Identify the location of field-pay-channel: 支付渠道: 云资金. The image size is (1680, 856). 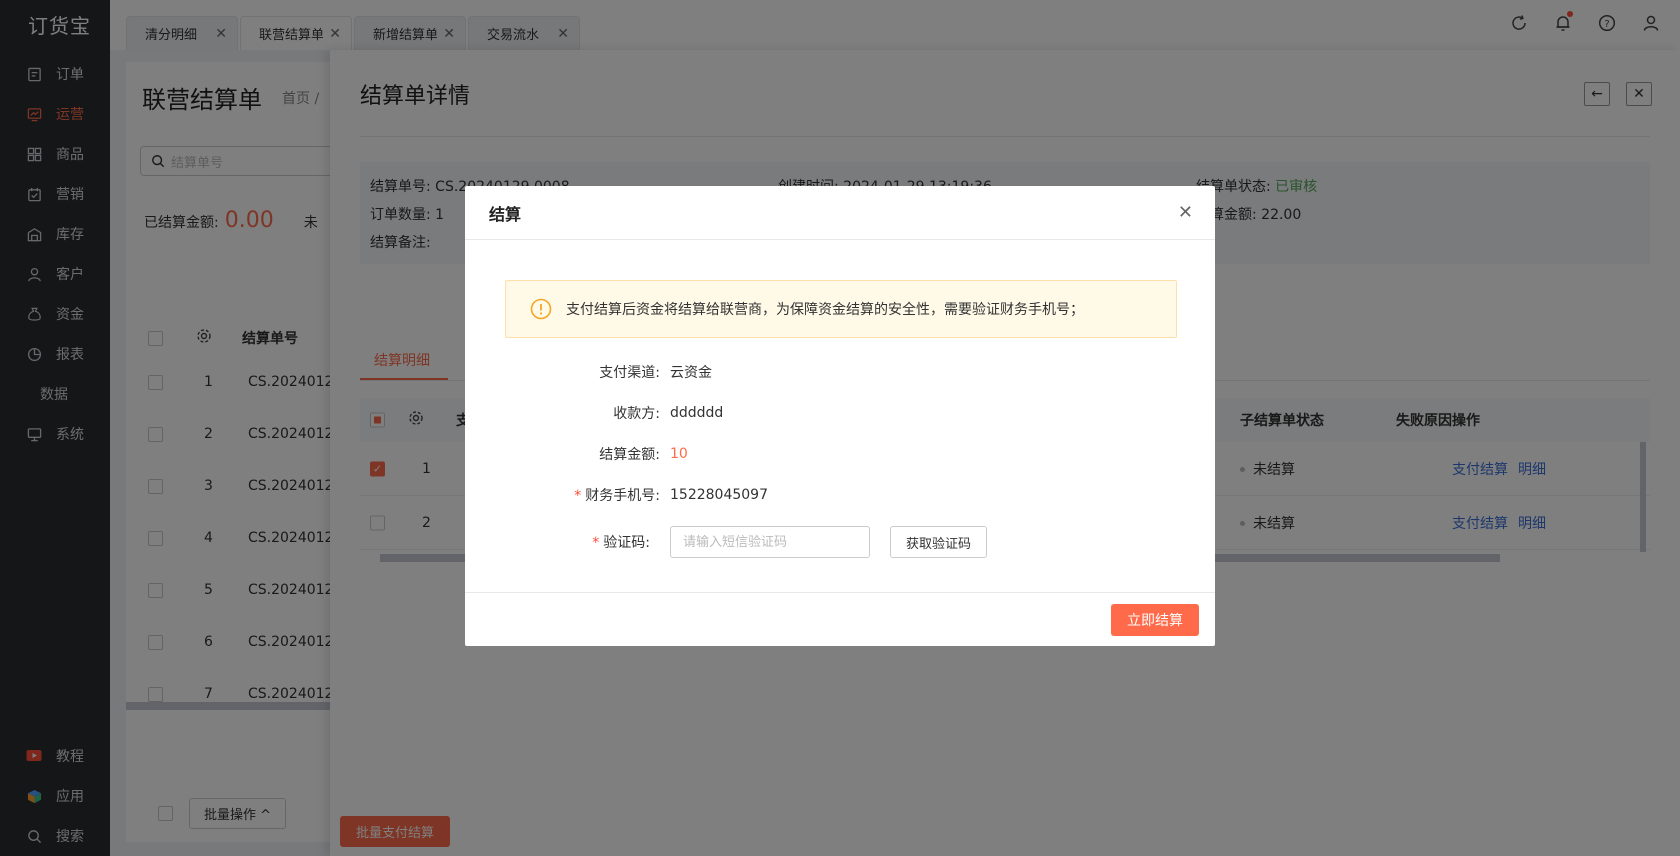
(840, 372).